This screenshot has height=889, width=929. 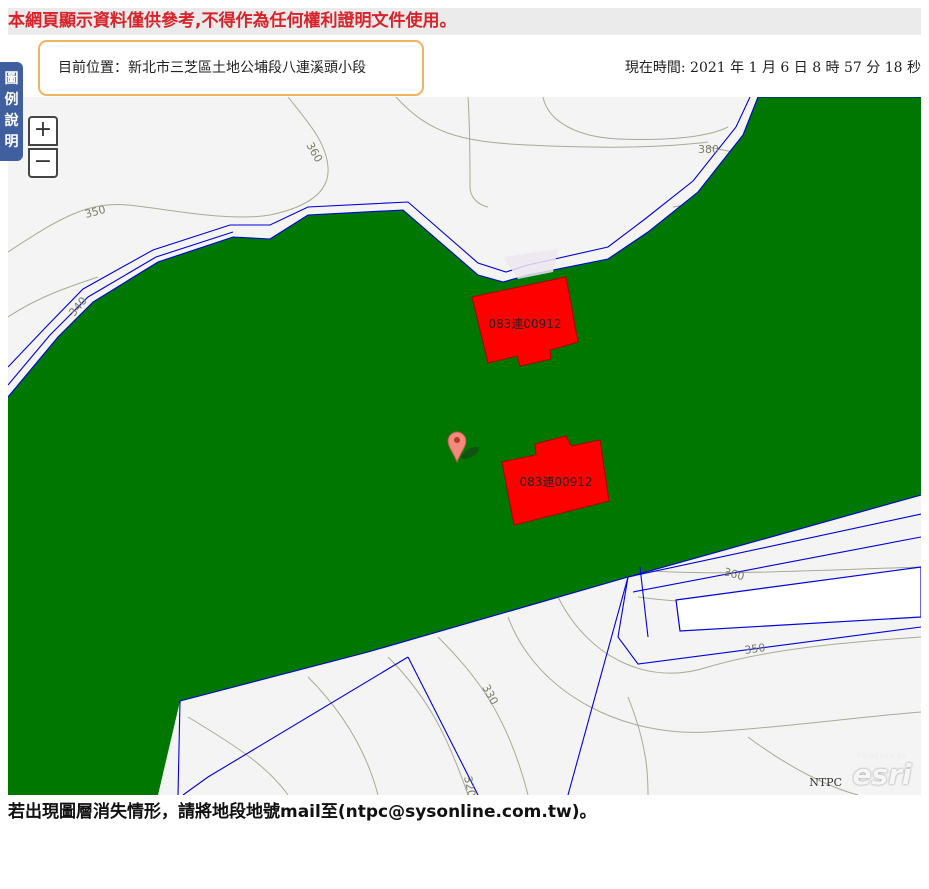 I want to click on zoom-out-button: −, so click(x=43, y=163).